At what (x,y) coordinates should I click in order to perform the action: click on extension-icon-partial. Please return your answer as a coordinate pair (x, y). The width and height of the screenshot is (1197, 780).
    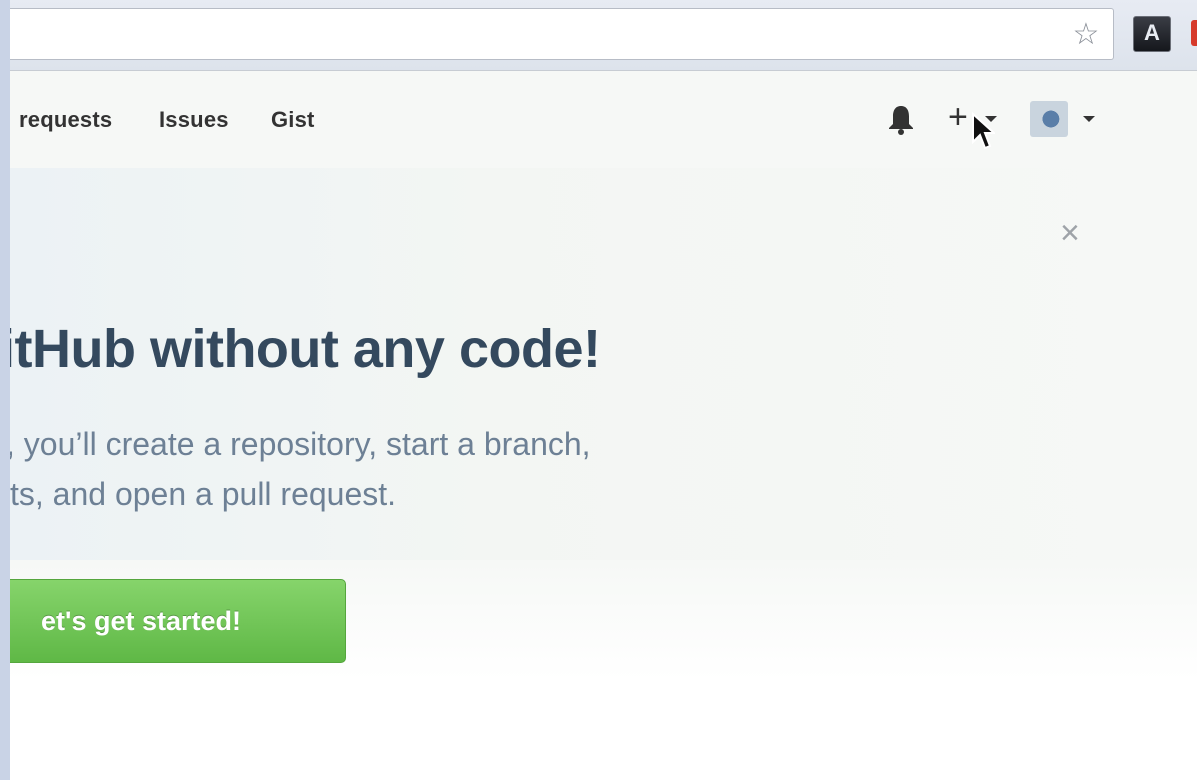
    Looking at the image, I should click on (1194, 33).